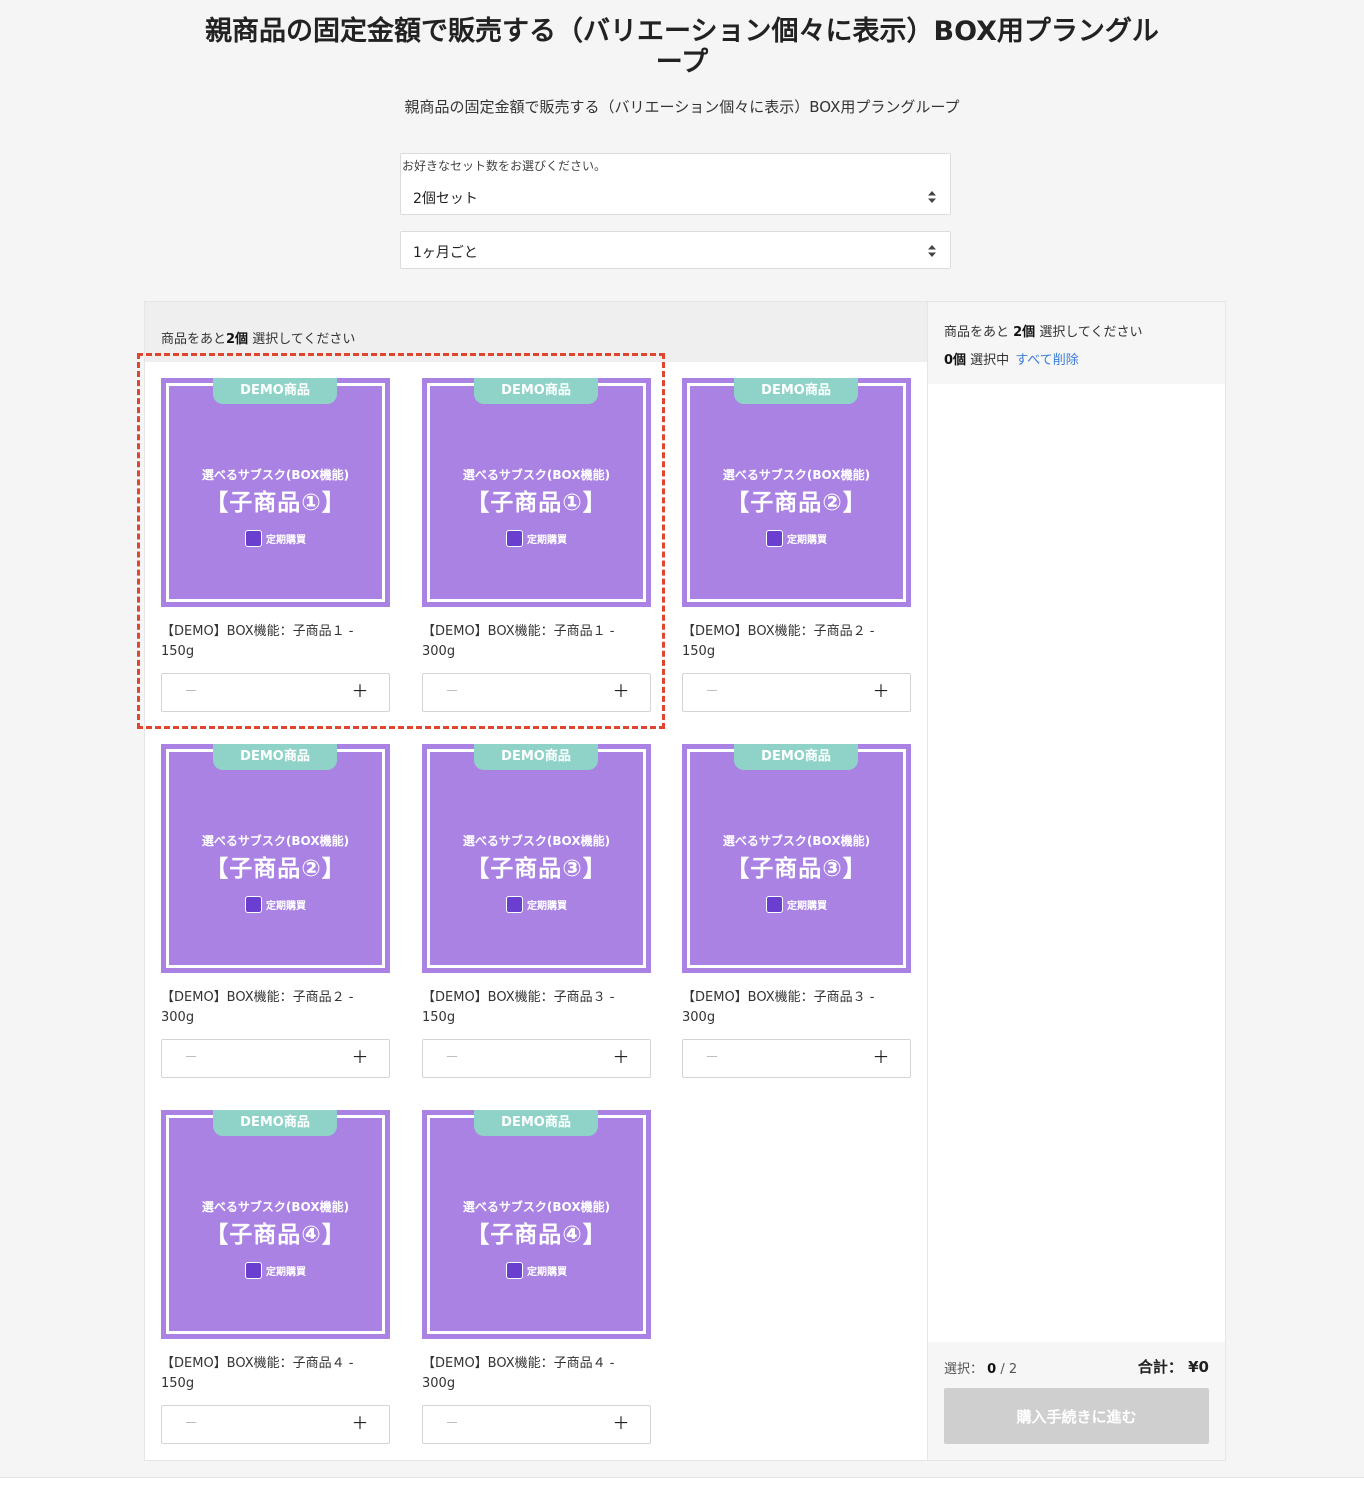 The image size is (1364, 1500). Describe the element at coordinates (518, 1373) in the screenshot. I see `product-name: 【DEMO】BOX機能：子商品４ - 300g` at that location.